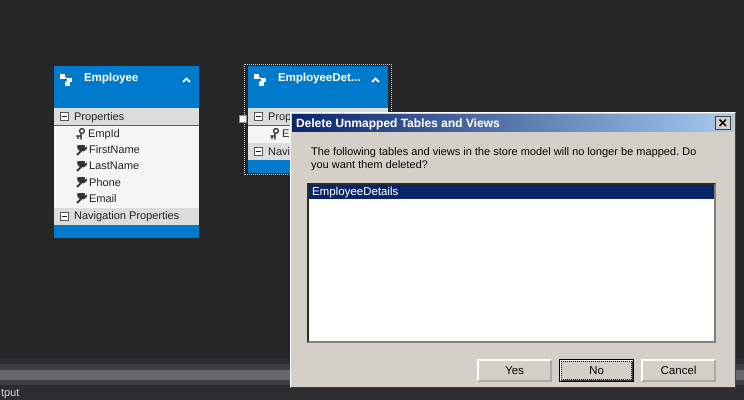  What do you see at coordinates (504, 159) in the screenshot?
I see `dialog-message: The following tables and views in the store model will no longer be mapped. Do you want them deleted?` at bounding box center [504, 159].